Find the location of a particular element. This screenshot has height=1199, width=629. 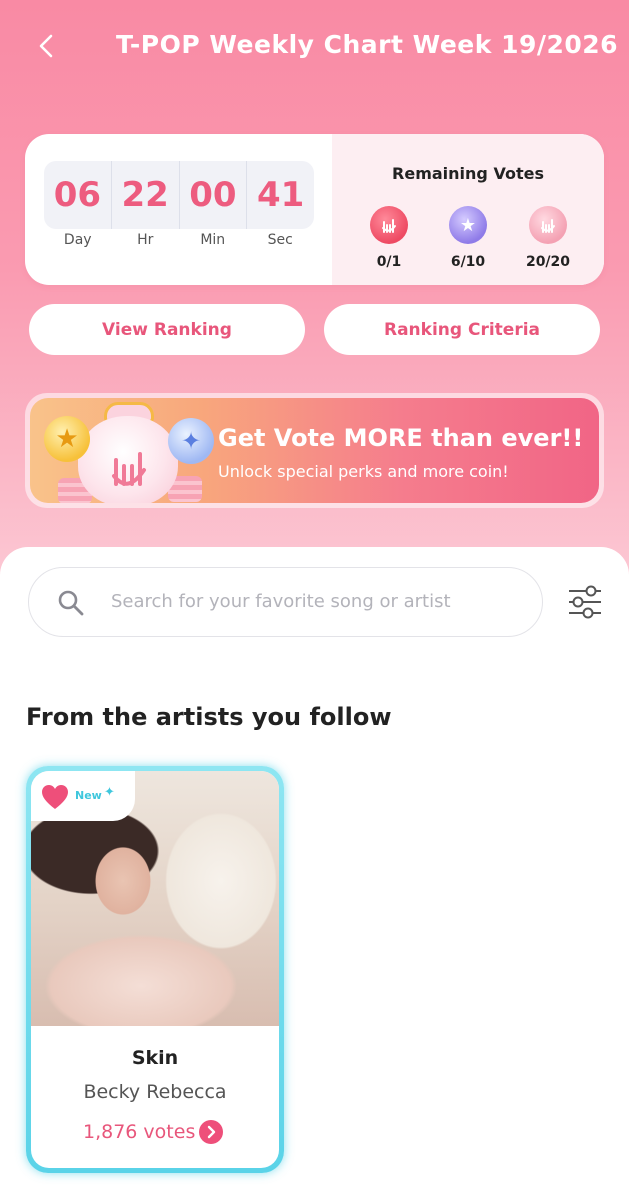

countdown-timer: 06 22 00 41 is located at coordinates (179, 195).